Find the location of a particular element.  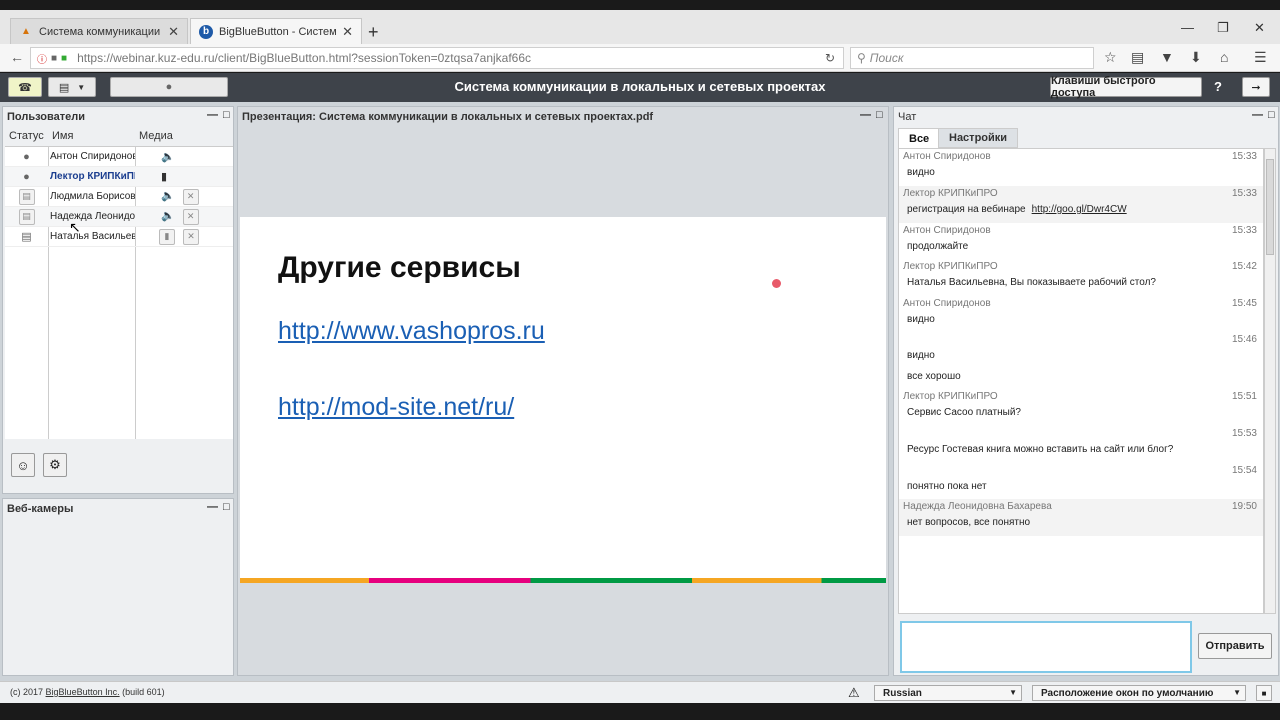

user-name: Надежда Леонидов is located at coordinates (92, 216).